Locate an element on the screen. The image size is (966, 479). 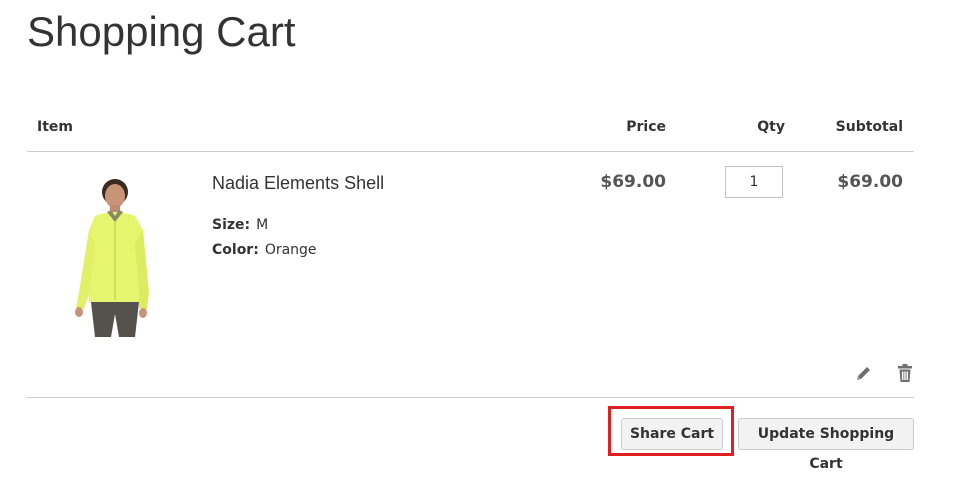
product-image is located at coordinates (108, 254).